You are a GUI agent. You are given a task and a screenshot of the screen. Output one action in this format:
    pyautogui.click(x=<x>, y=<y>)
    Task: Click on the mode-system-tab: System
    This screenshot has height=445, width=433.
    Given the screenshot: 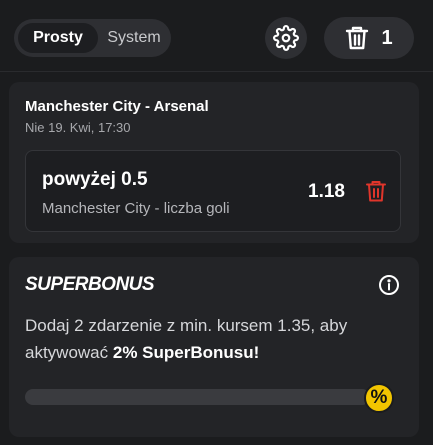 What is the action you would take?
    pyautogui.click(x=134, y=38)
    